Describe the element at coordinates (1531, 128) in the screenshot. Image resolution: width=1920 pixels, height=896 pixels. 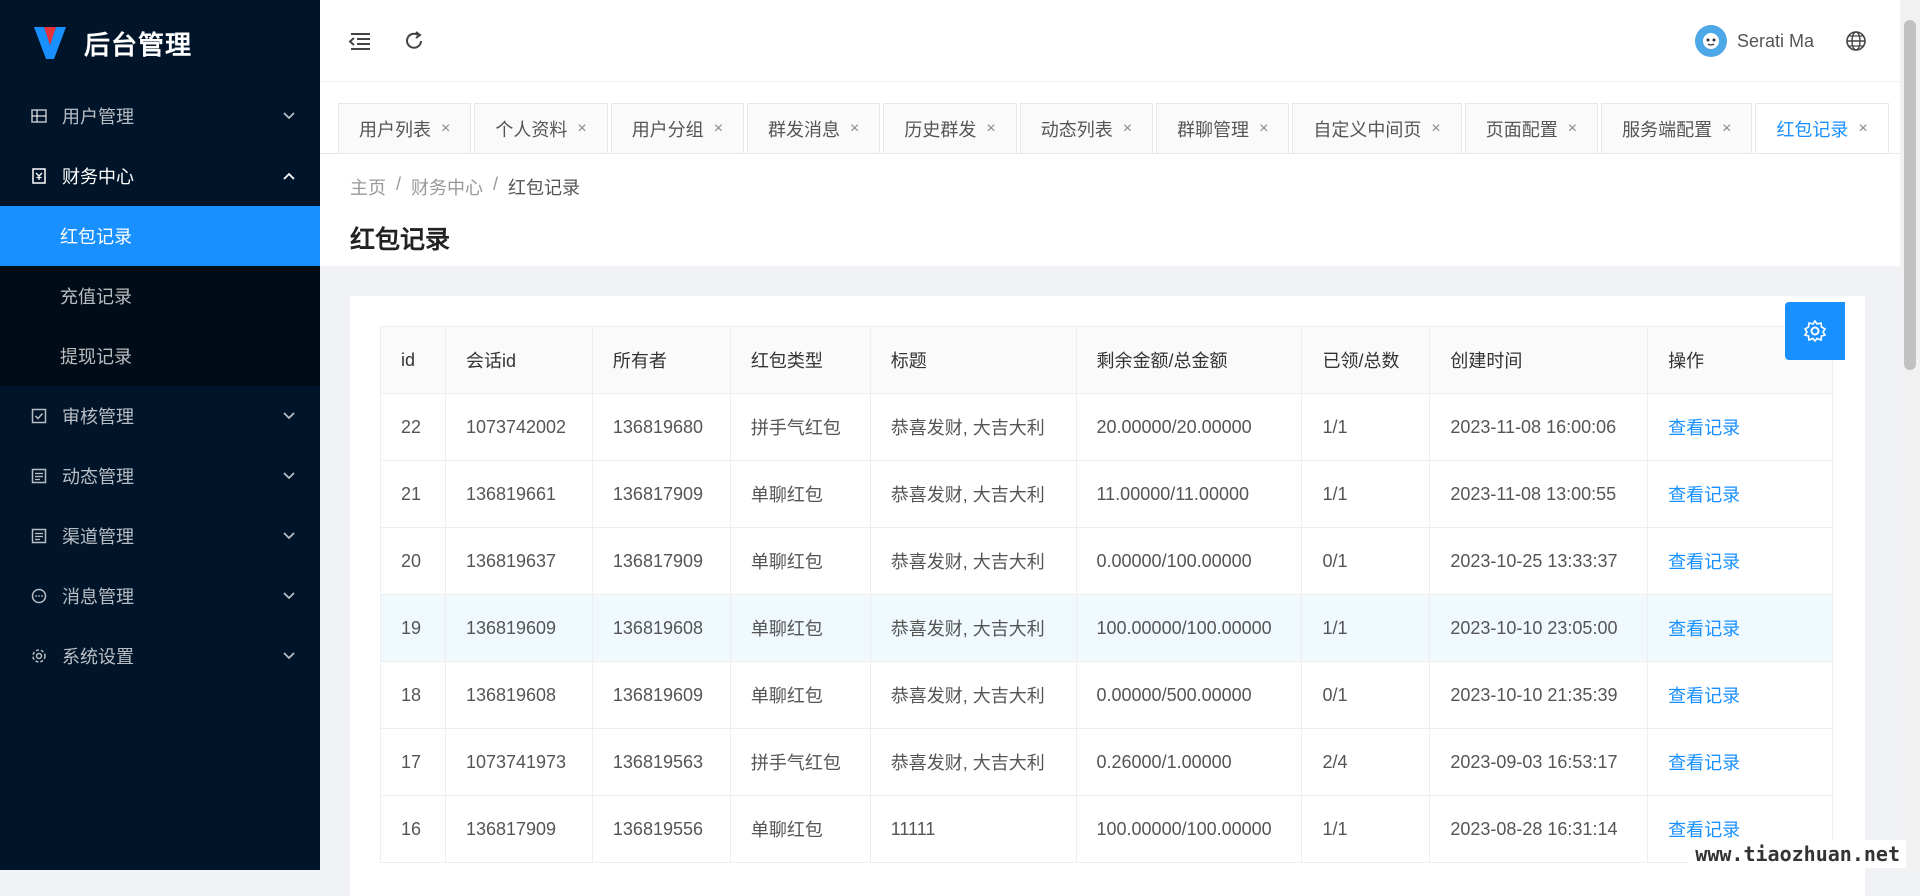
I see `tab-page-config: 页面配置×` at that location.